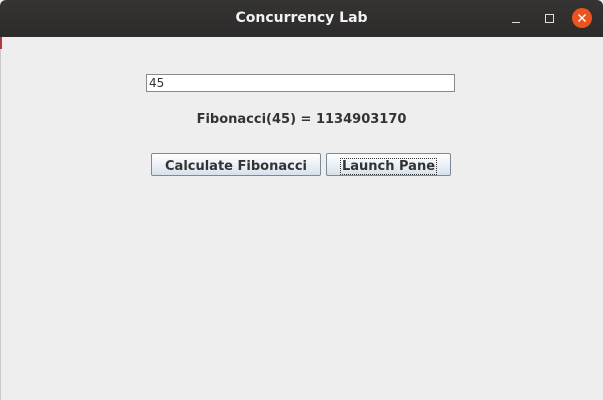 The image size is (603, 400). I want to click on maximize-icon, so click(549, 18).